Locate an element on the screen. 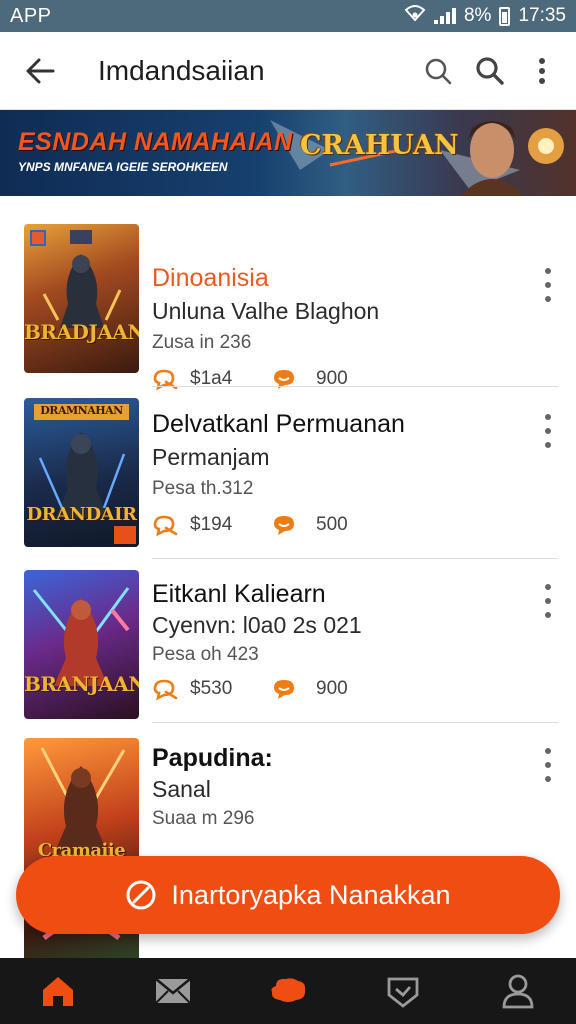 The height and width of the screenshot is (1024, 576). arrow-left-icon is located at coordinates (40, 70).